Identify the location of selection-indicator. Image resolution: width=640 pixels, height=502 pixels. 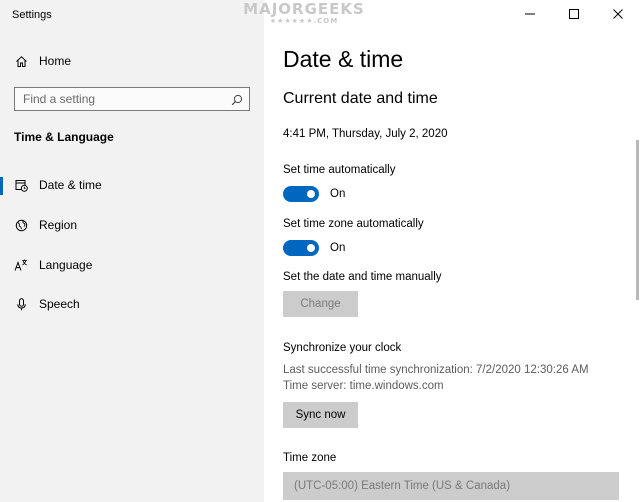
(1, 186).